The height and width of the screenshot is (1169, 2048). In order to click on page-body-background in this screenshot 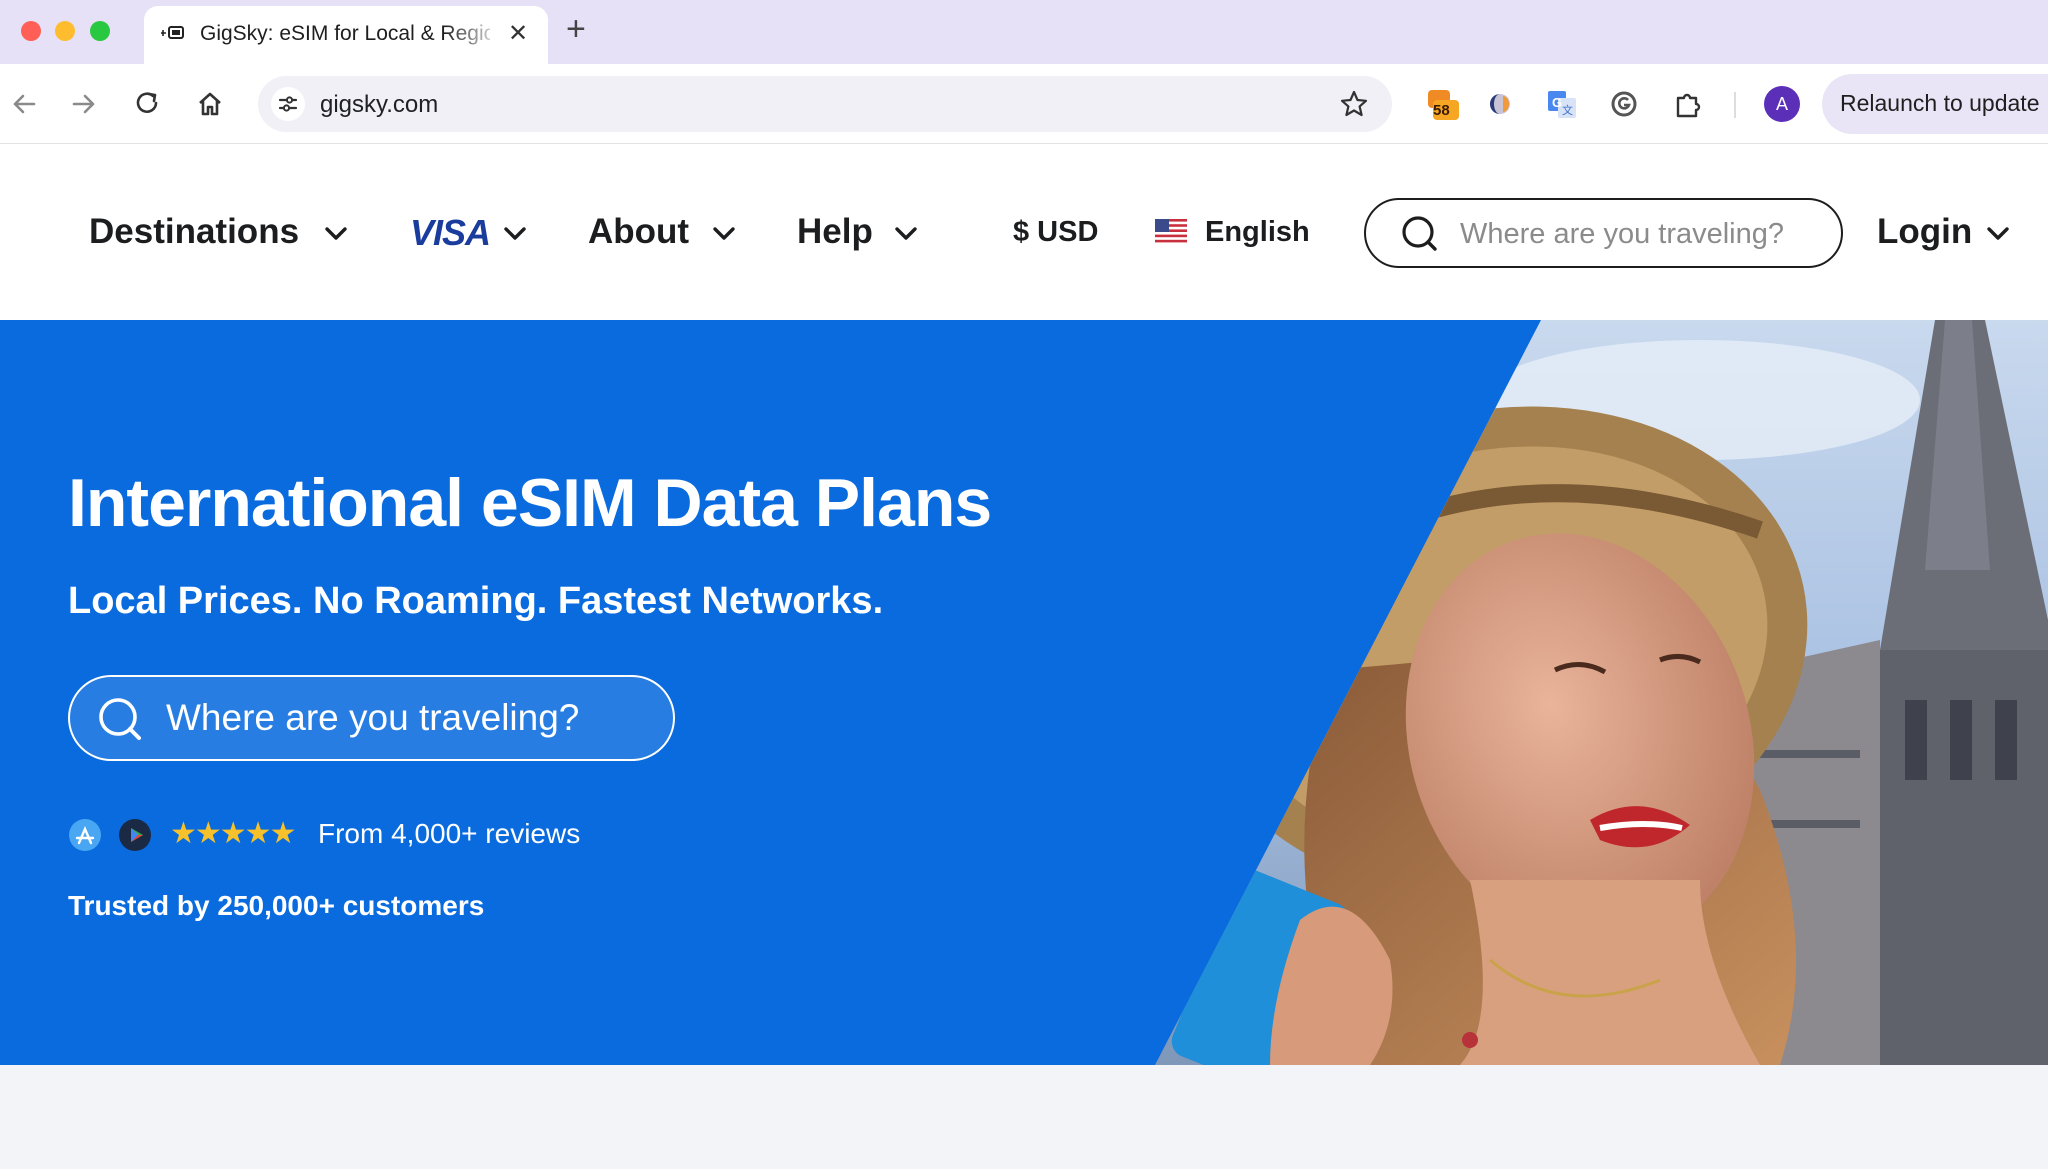, I will do `click(1024, 1117)`.